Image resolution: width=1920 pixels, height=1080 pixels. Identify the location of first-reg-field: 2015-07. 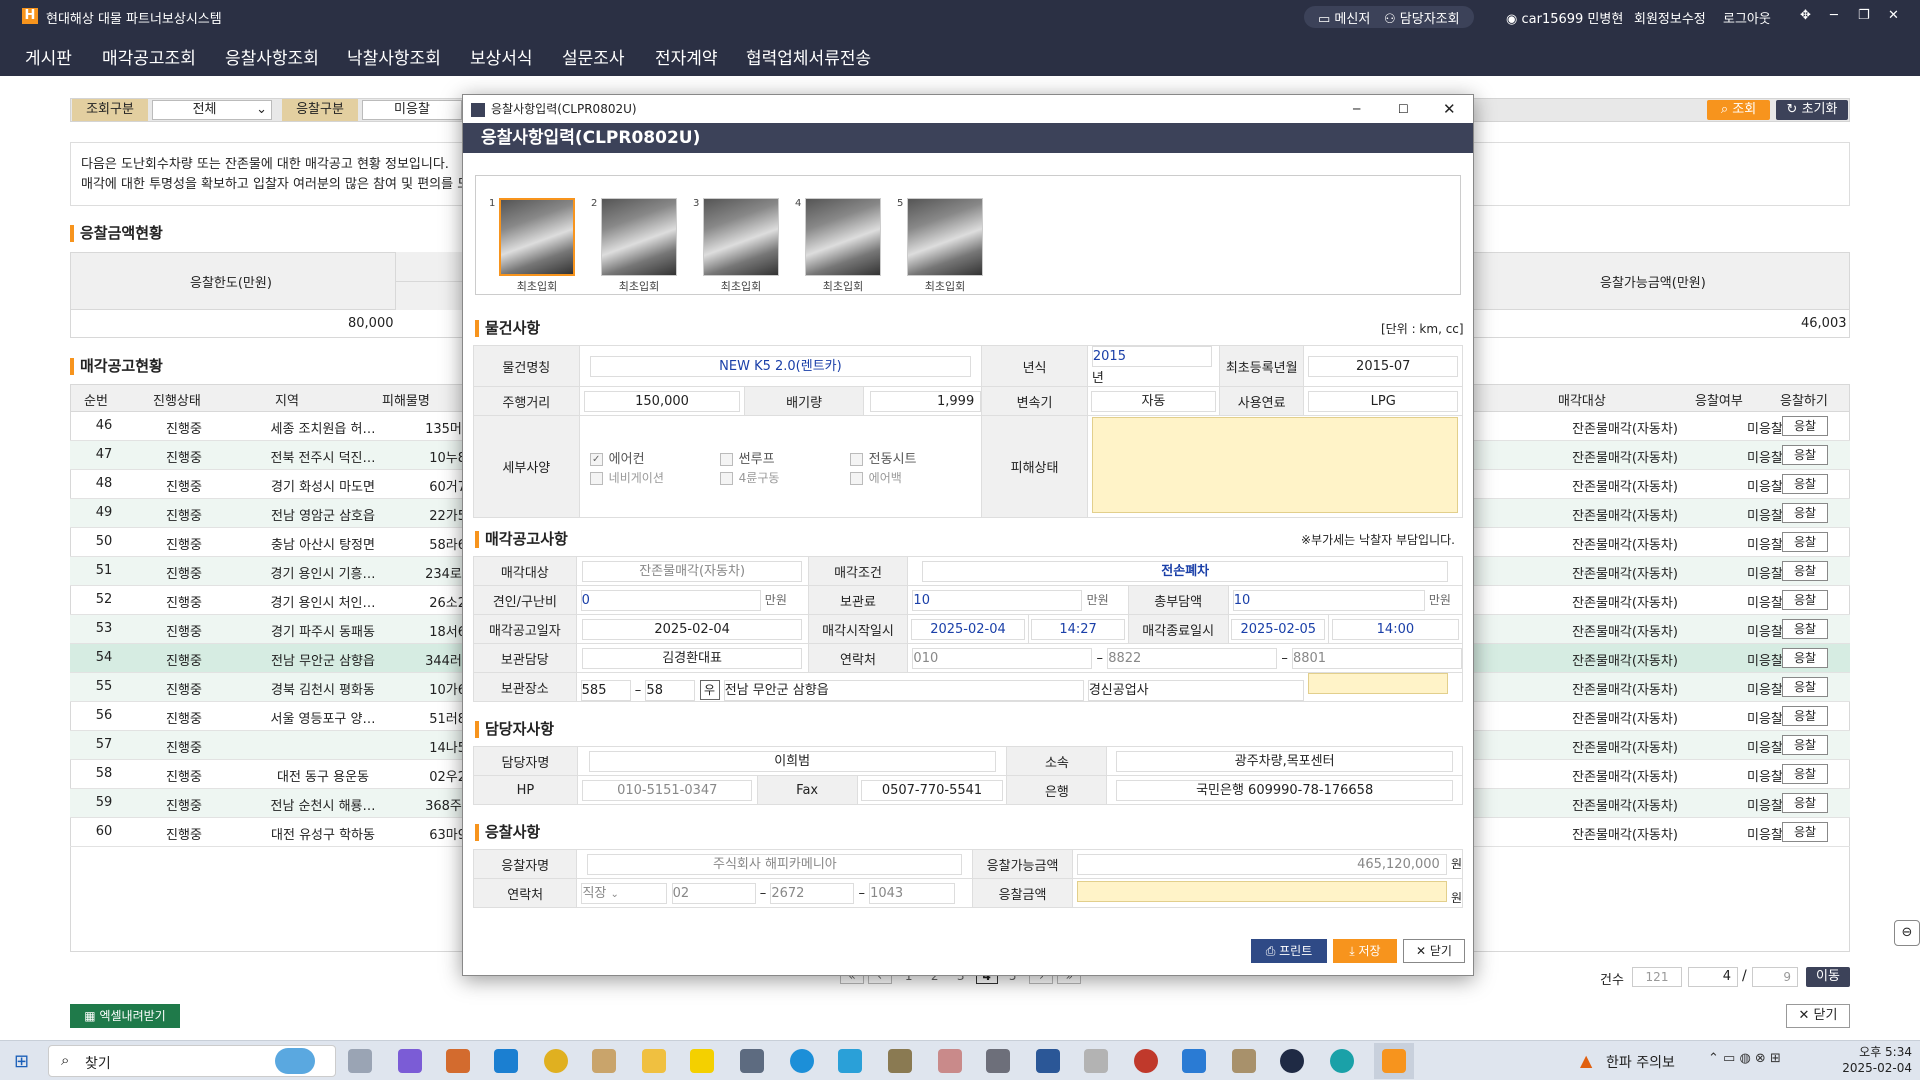
(1383, 366).